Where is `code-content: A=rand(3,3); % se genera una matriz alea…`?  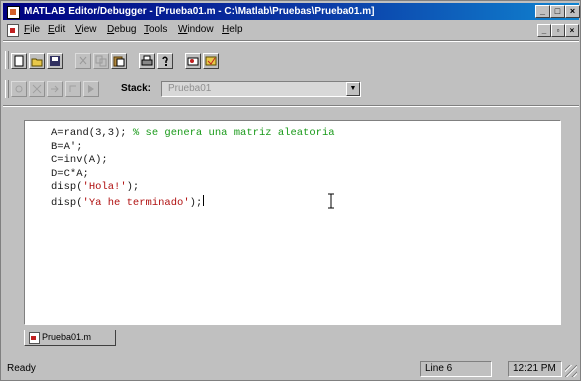
code-content: A=rand(3,3); % se genera una matriz alea… is located at coordinates (193, 168).